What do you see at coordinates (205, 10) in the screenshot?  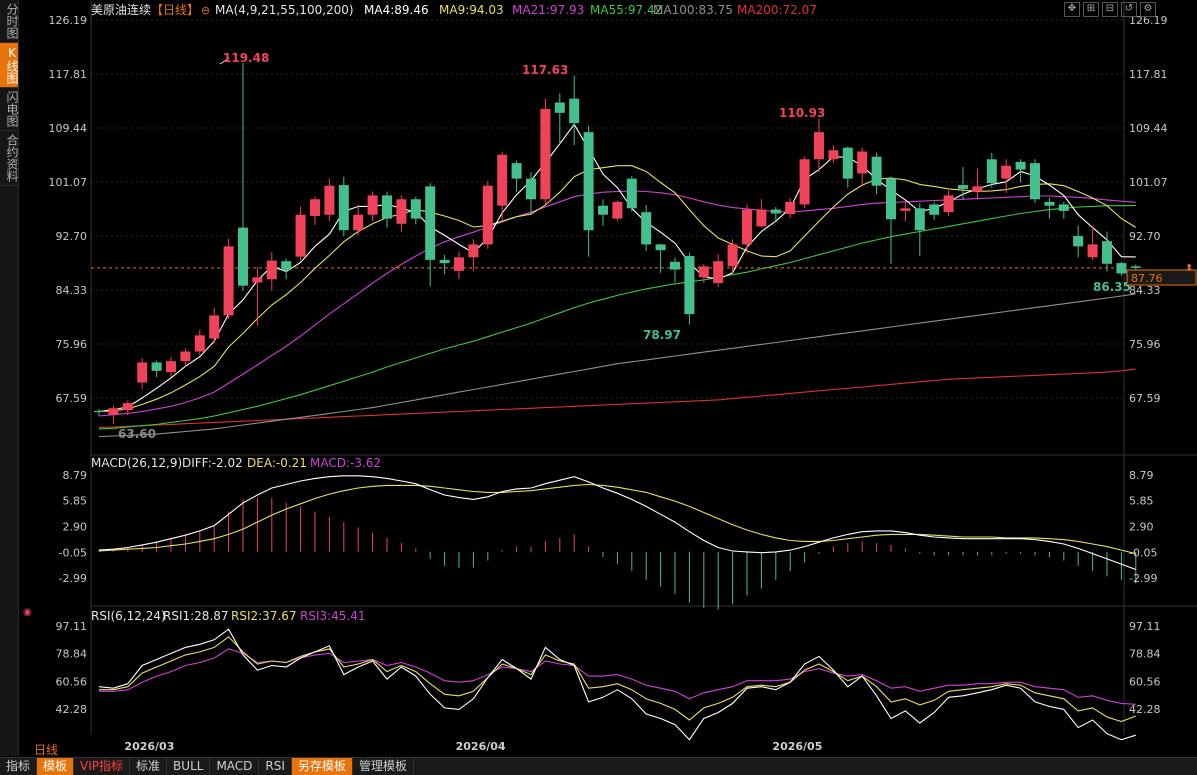 I see `settings-circle-icon: ⊖` at bounding box center [205, 10].